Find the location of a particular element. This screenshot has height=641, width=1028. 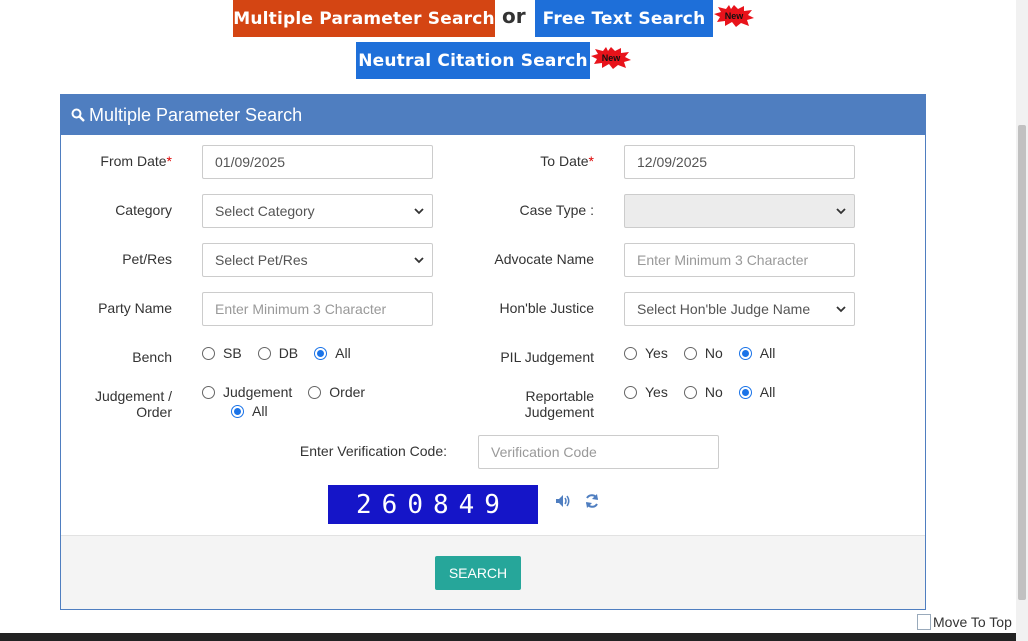

advocate-name-input: Enter Minimum 3 Character is located at coordinates (739, 260).